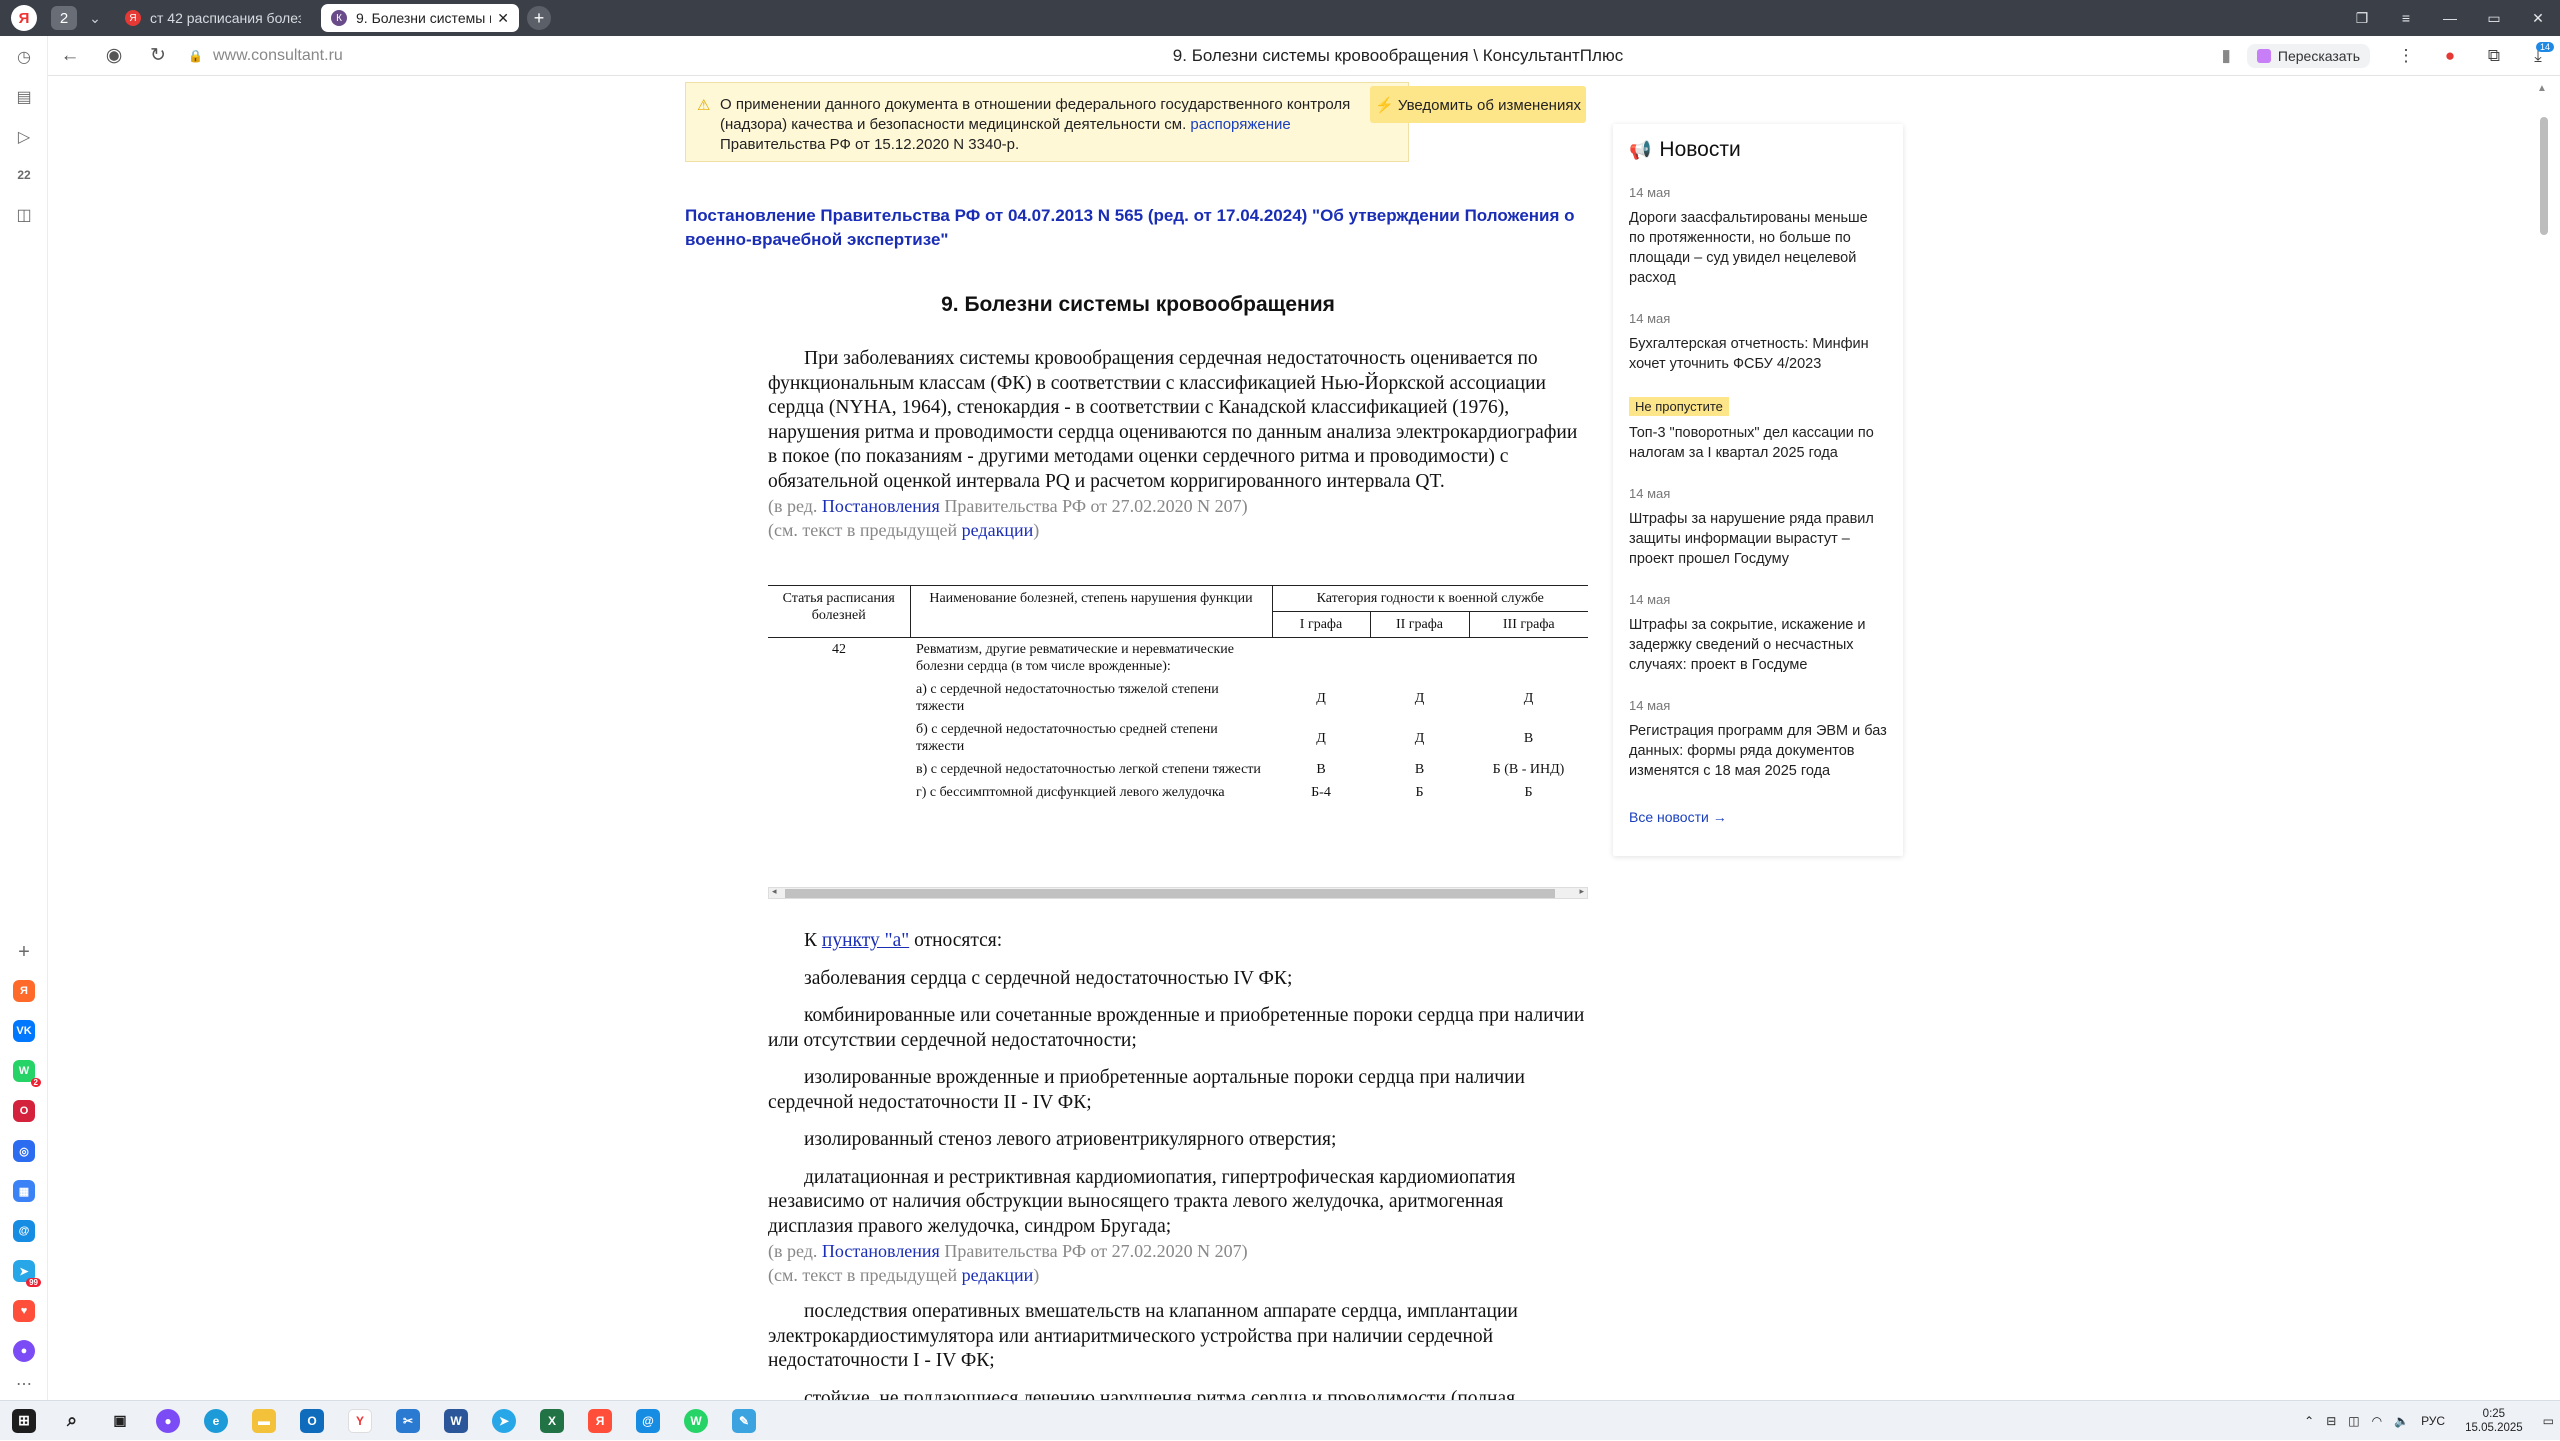 Image resolution: width=2560 pixels, height=1441 pixels. What do you see at coordinates (1240, 124) in the screenshot?
I see `notice-link: распоряжение` at bounding box center [1240, 124].